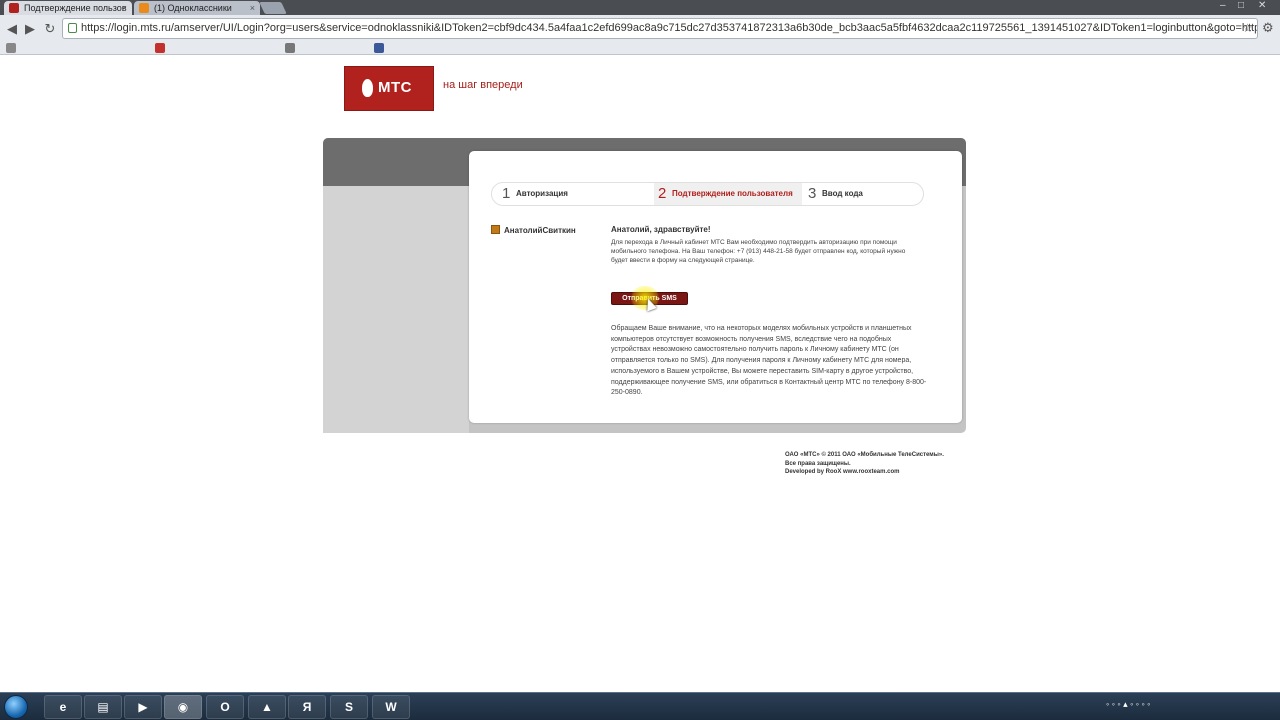 Image resolution: width=1280 pixels, height=720 pixels. What do you see at coordinates (30, 29) in the screenshot?
I see `forward-arrow-icon: ▶` at bounding box center [30, 29].